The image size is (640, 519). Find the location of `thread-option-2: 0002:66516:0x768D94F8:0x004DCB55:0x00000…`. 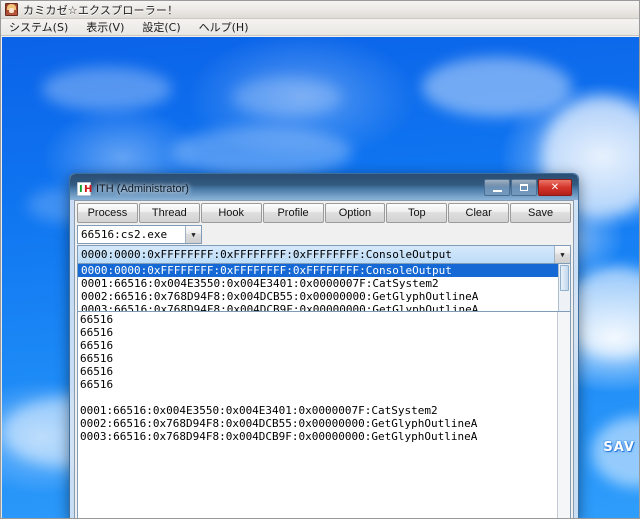

thread-option-2: 0002:66516:0x768D94F8:0x004DCB55:0x00000… is located at coordinates (324, 296).